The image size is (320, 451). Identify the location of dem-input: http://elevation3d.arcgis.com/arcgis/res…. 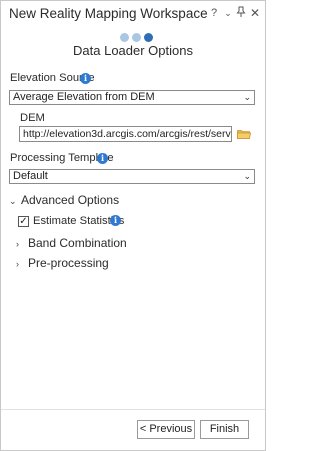
(125, 134).